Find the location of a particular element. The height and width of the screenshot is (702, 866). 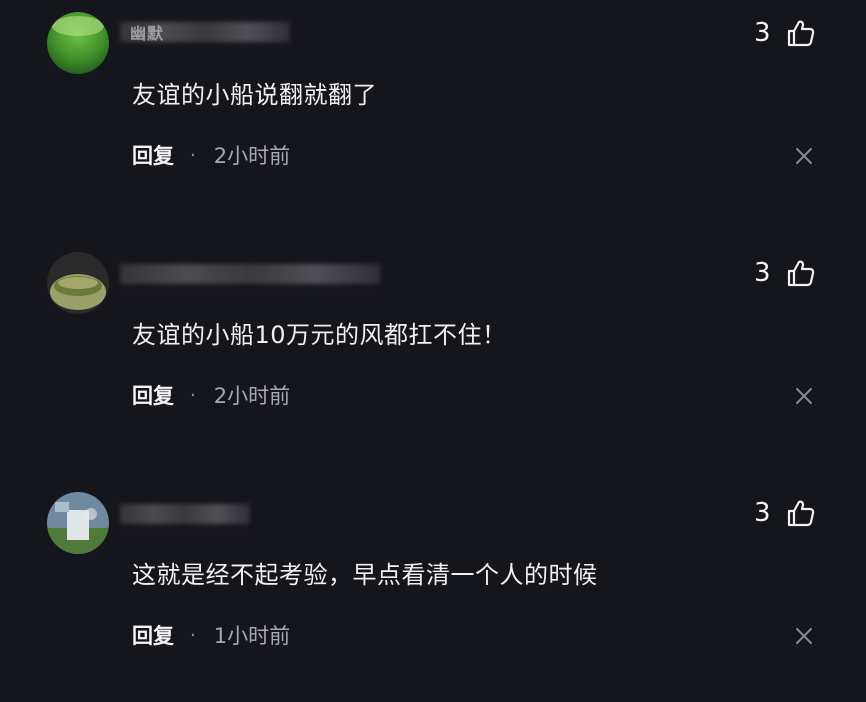

timestamp: 1小时前 is located at coordinates (252, 636).